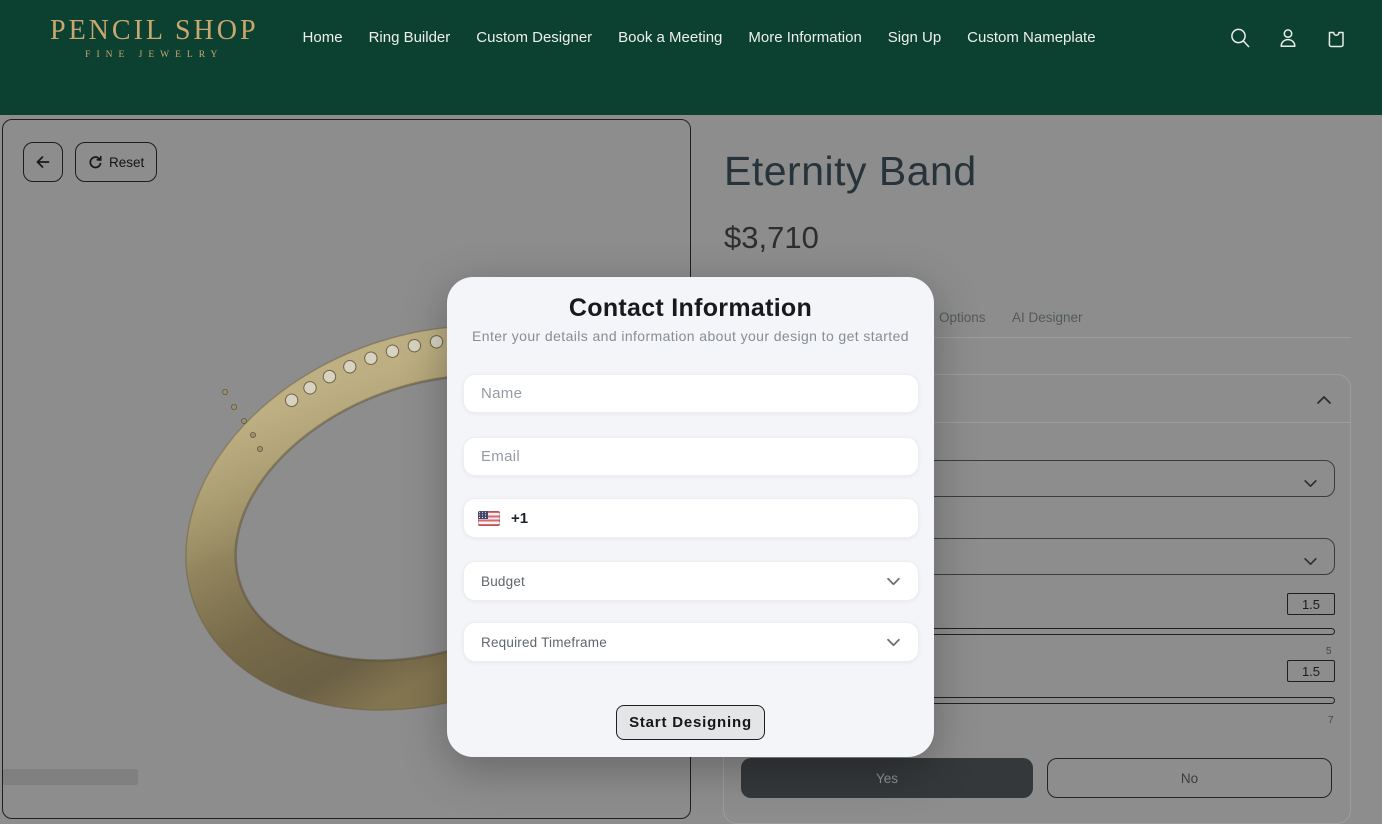 The image size is (1382, 824). I want to click on phone-country-code: +1, so click(520, 518).